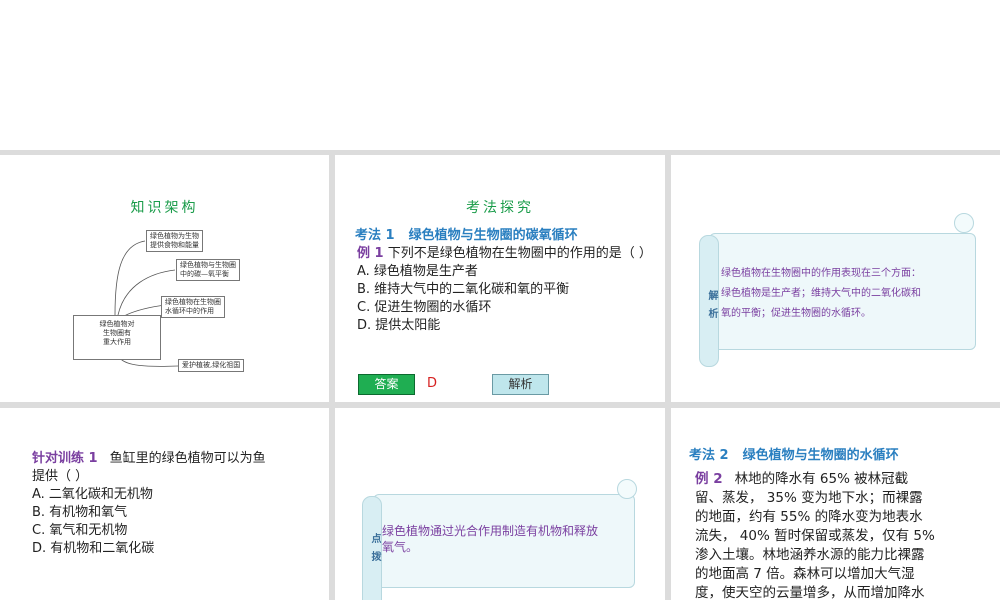 The image size is (1000, 600). I want to click on hint-line: 氧气。, so click(400, 547).